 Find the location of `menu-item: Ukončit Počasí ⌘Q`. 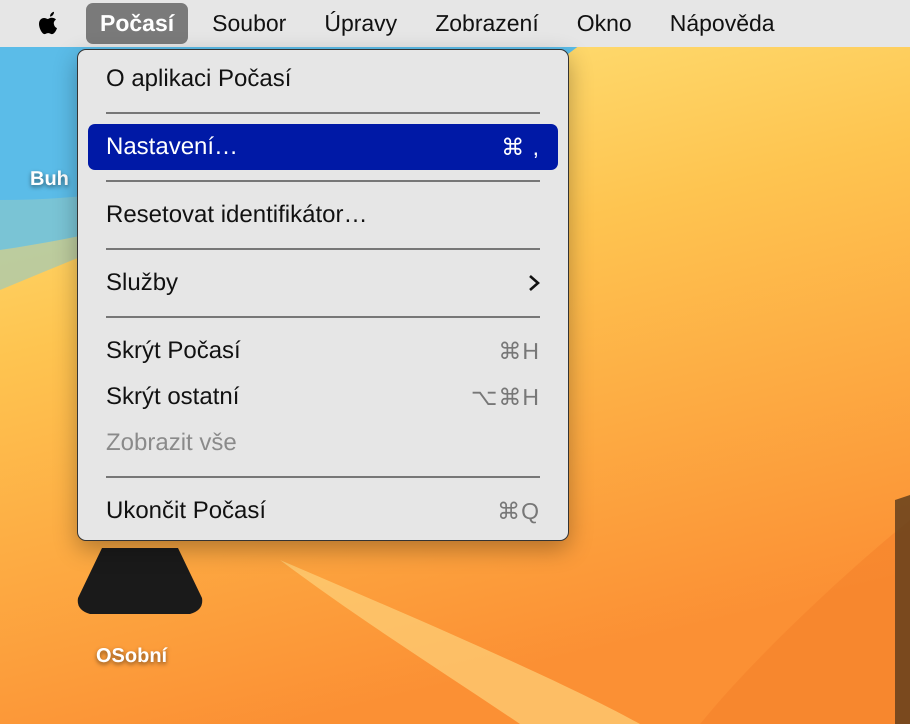

menu-item: Ukončit Počasí ⌘Q is located at coordinates (323, 511).